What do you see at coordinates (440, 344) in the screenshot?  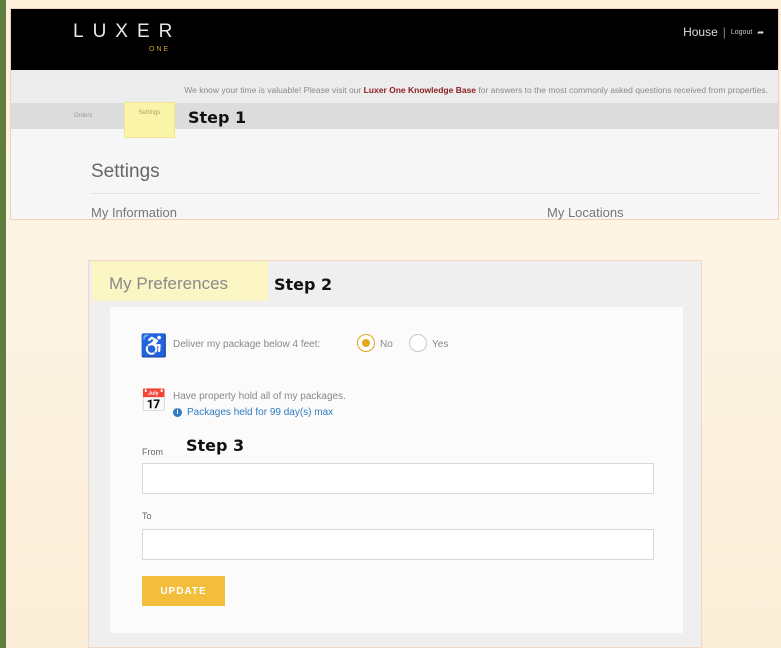 I see `radio-yes-label: Yes` at bounding box center [440, 344].